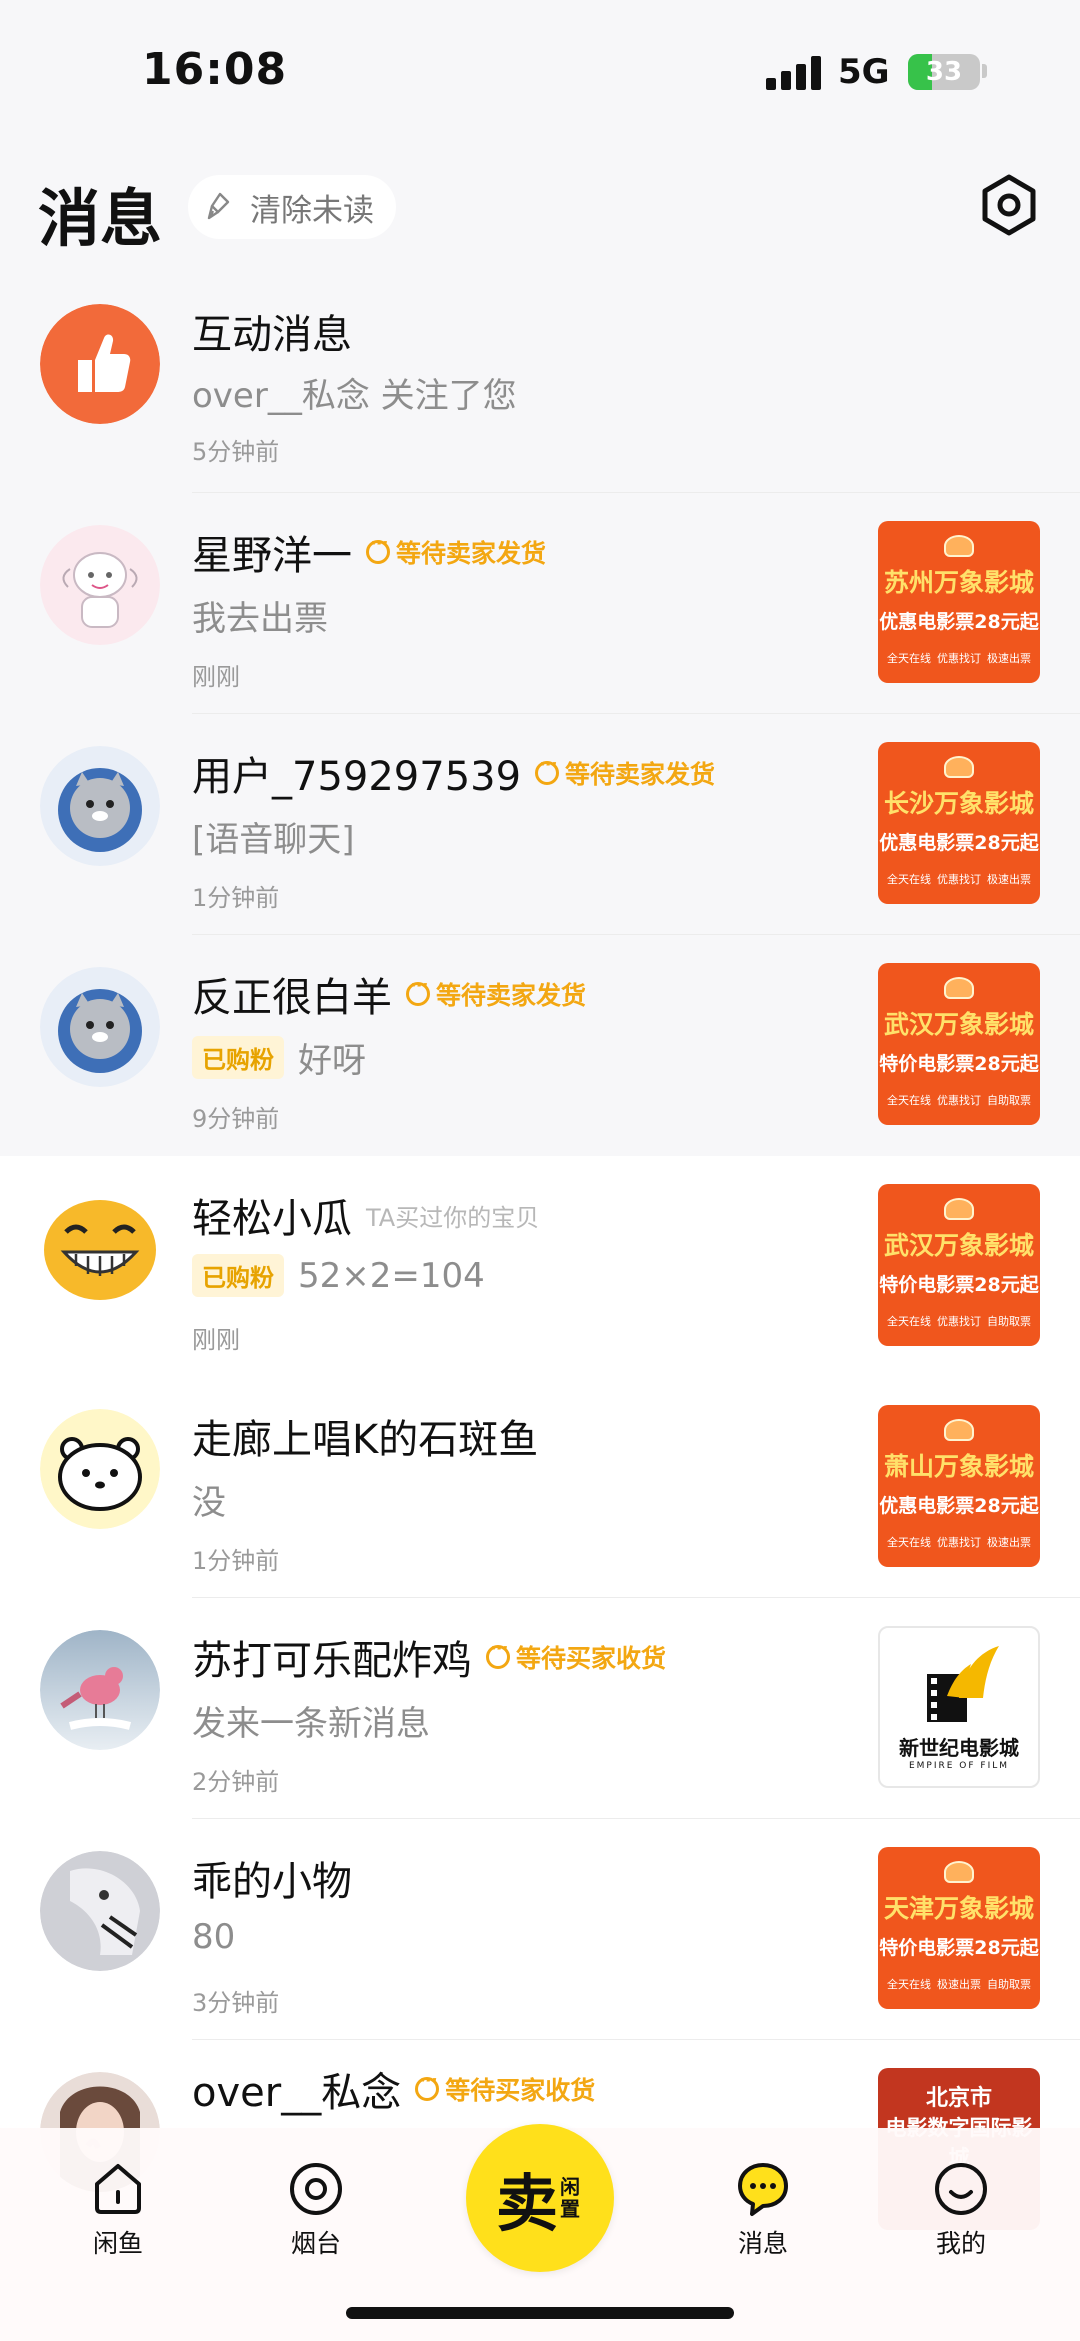 This screenshot has height=2341, width=1080. Describe the element at coordinates (959, 823) in the screenshot. I see `listing-thumbnail: 长沙万象影城 优惠电影票28元起 全天在线 优惠找订 极速出票` at that location.